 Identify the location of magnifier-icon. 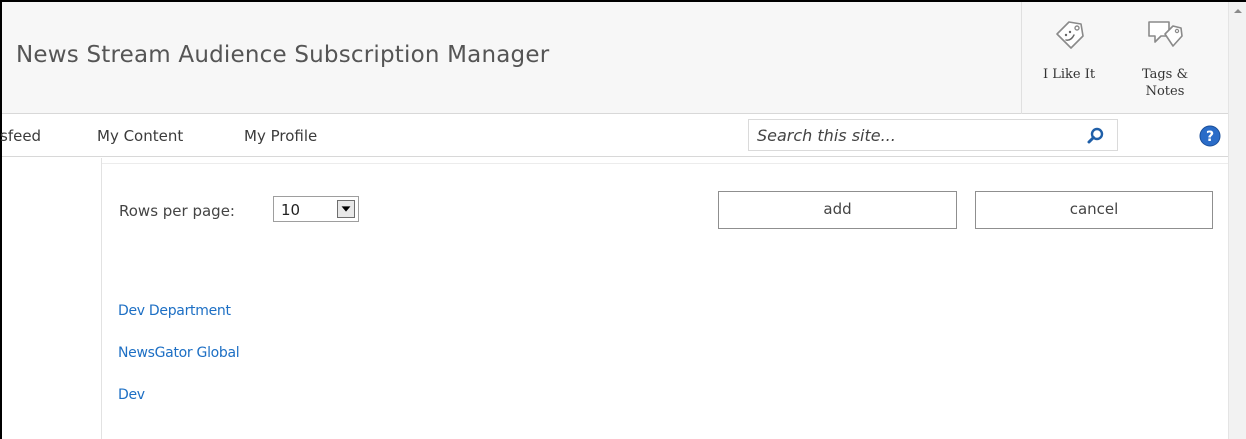
(1096, 136).